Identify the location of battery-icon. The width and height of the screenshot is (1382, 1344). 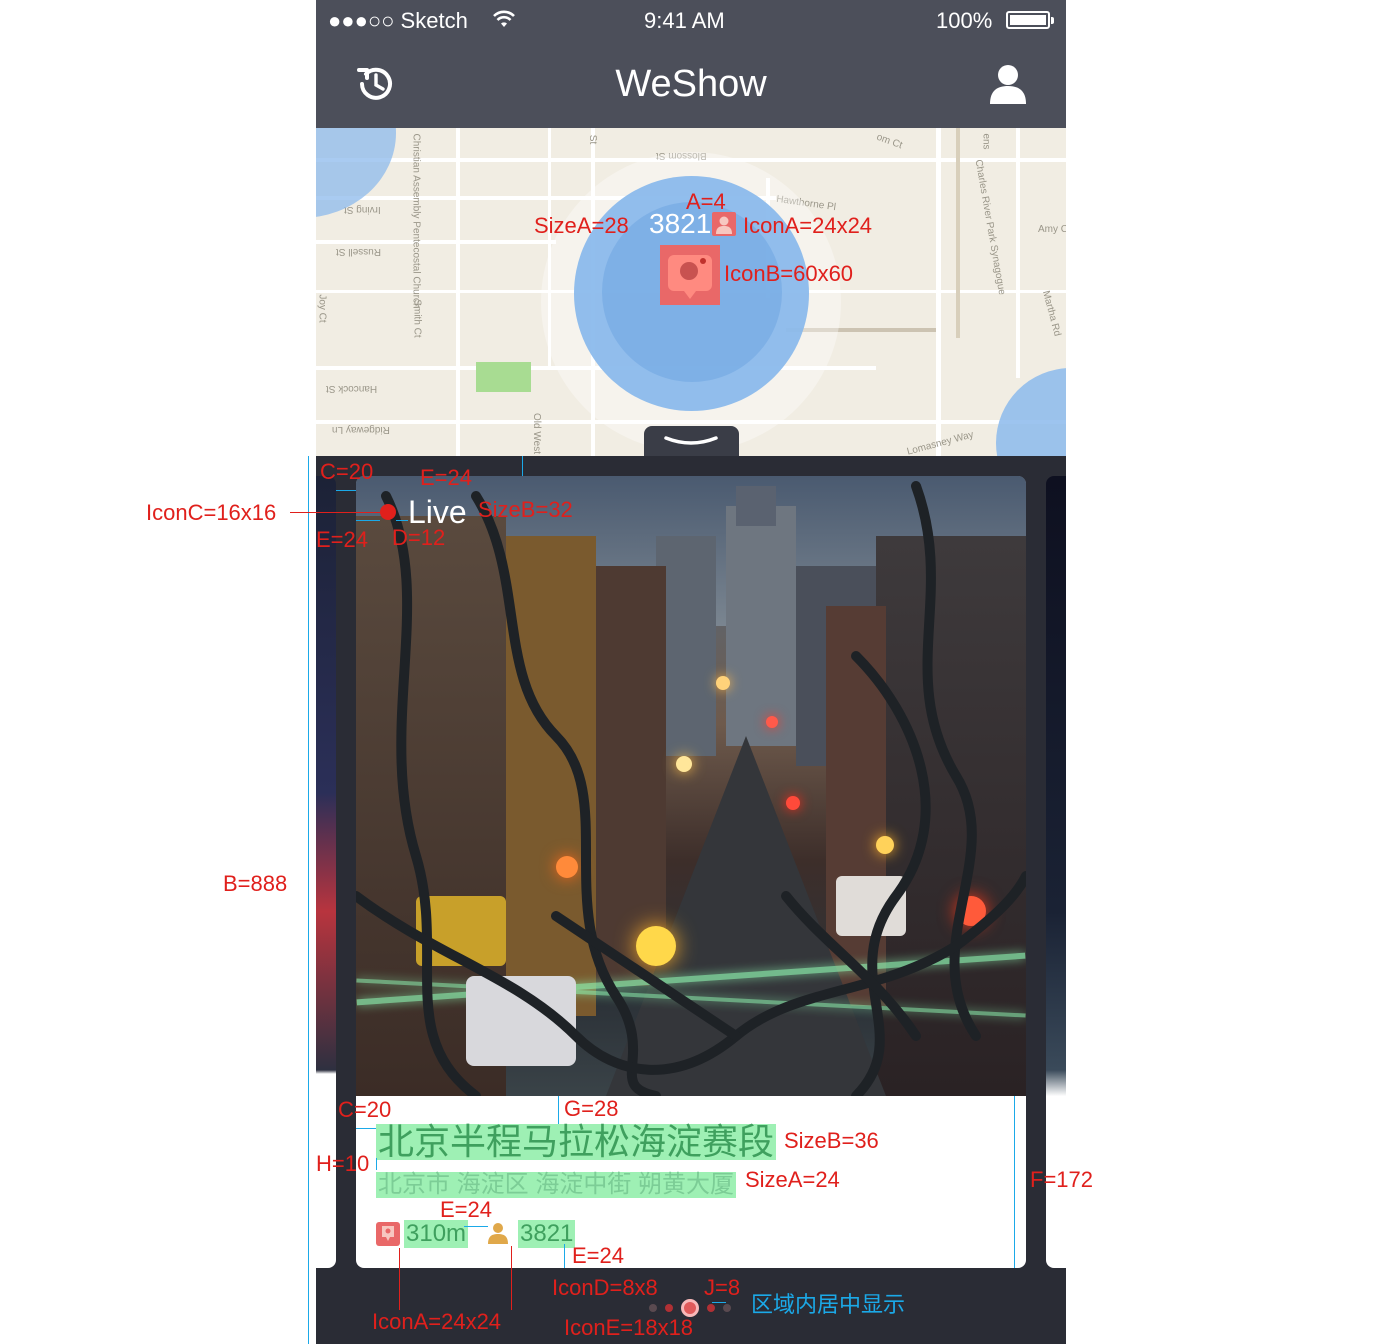
(1030, 20).